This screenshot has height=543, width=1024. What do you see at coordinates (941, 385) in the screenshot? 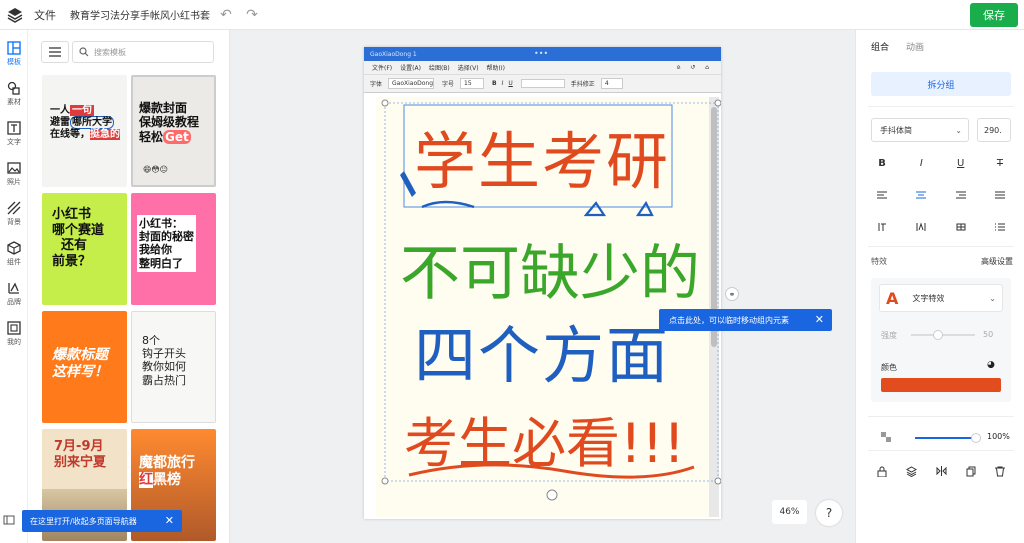
I see `color-swatch` at bounding box center [941, 385].